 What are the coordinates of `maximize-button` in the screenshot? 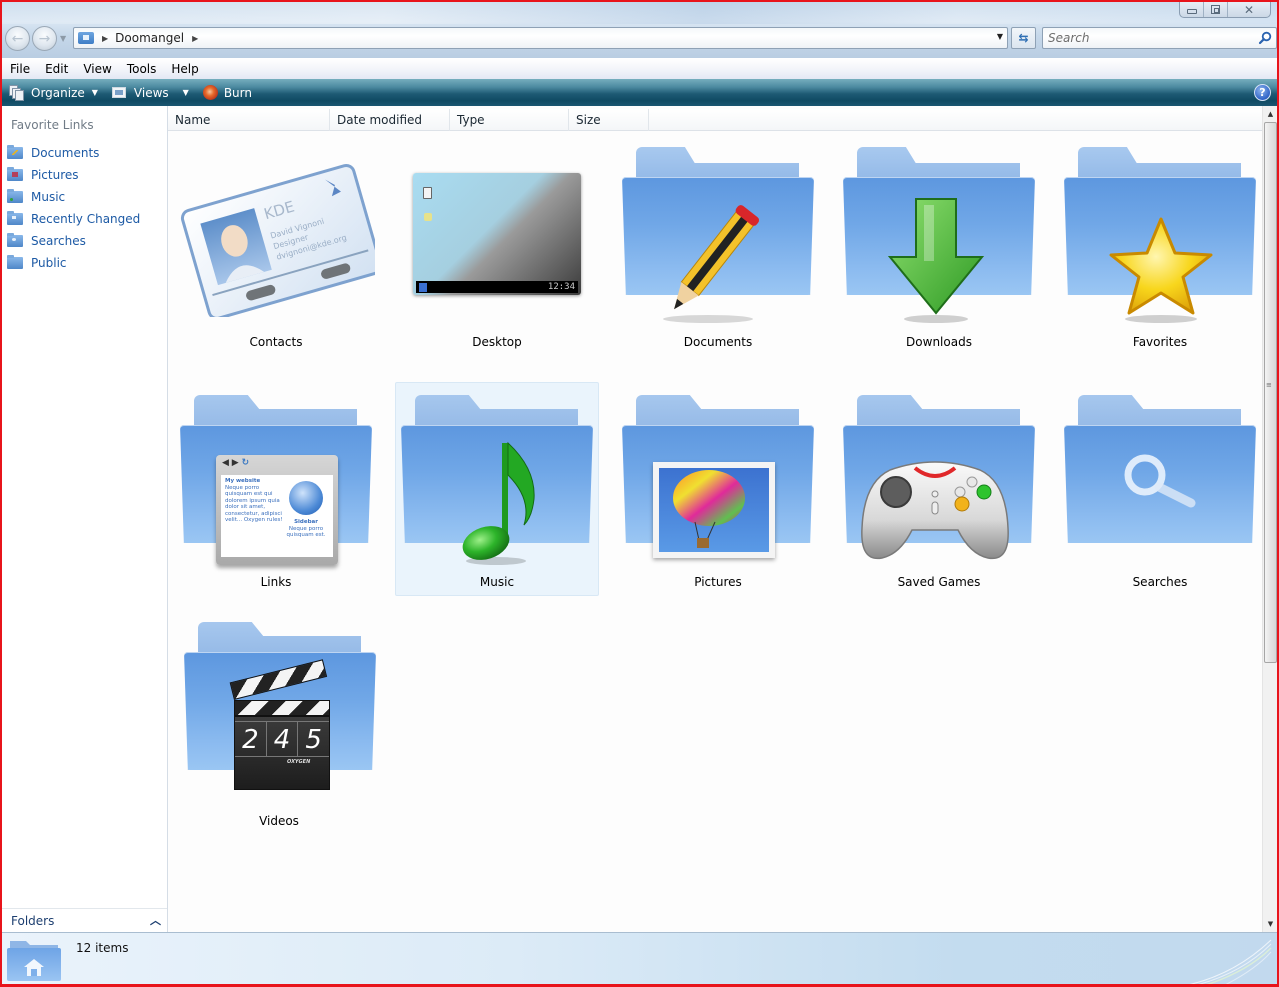 It's located at (1216, 9).